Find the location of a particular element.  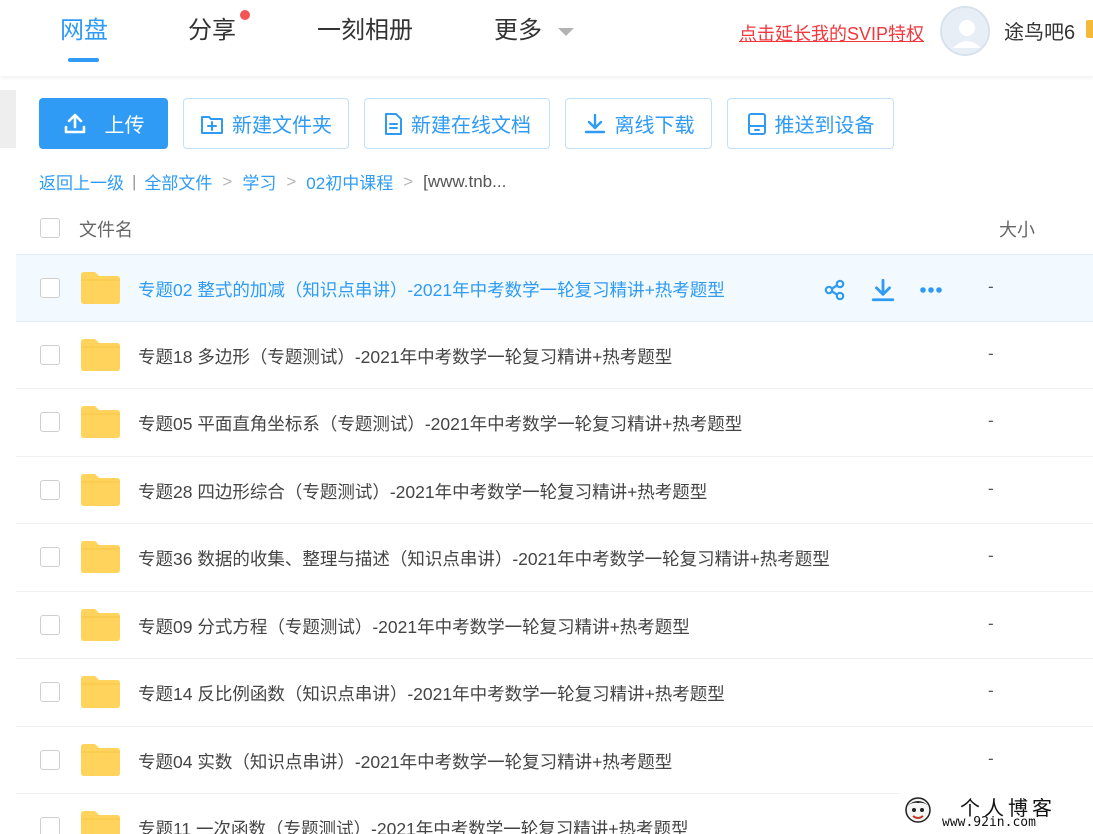

file-name: 专题11 一次函数（专题测试）-2021年中考数学一轮复习精讲+热考题型 is located at coordinates (413, 825).